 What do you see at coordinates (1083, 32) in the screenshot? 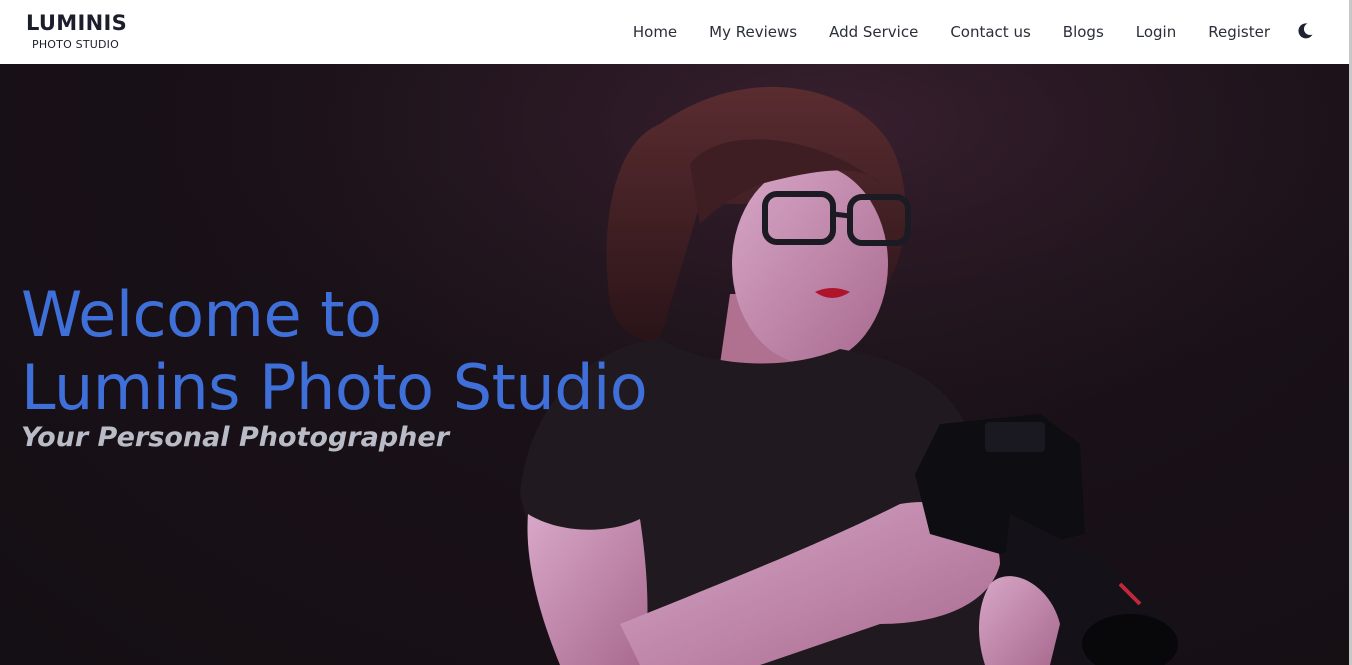
I see `nav-link-blogs: Blogs` at bounding box center [1083, 32].